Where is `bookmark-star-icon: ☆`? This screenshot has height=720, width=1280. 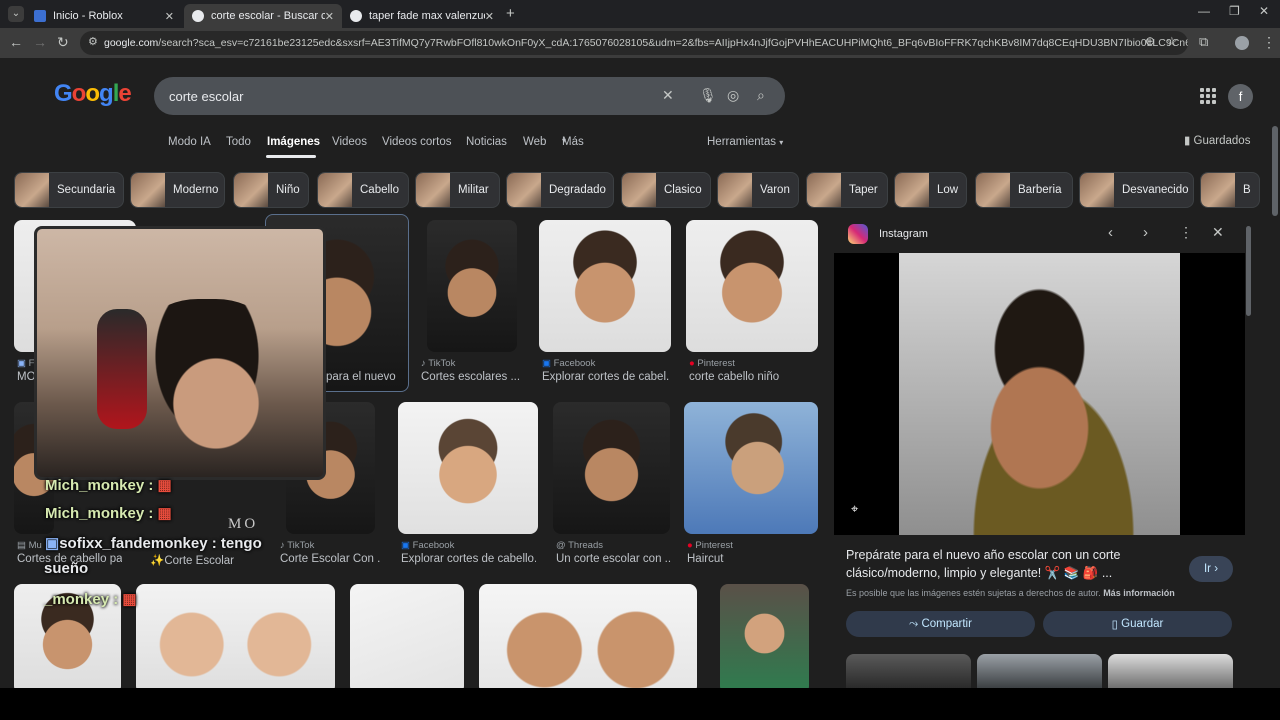
bookmark-star-icon: ☆ is located at coordinates (1172, 42).